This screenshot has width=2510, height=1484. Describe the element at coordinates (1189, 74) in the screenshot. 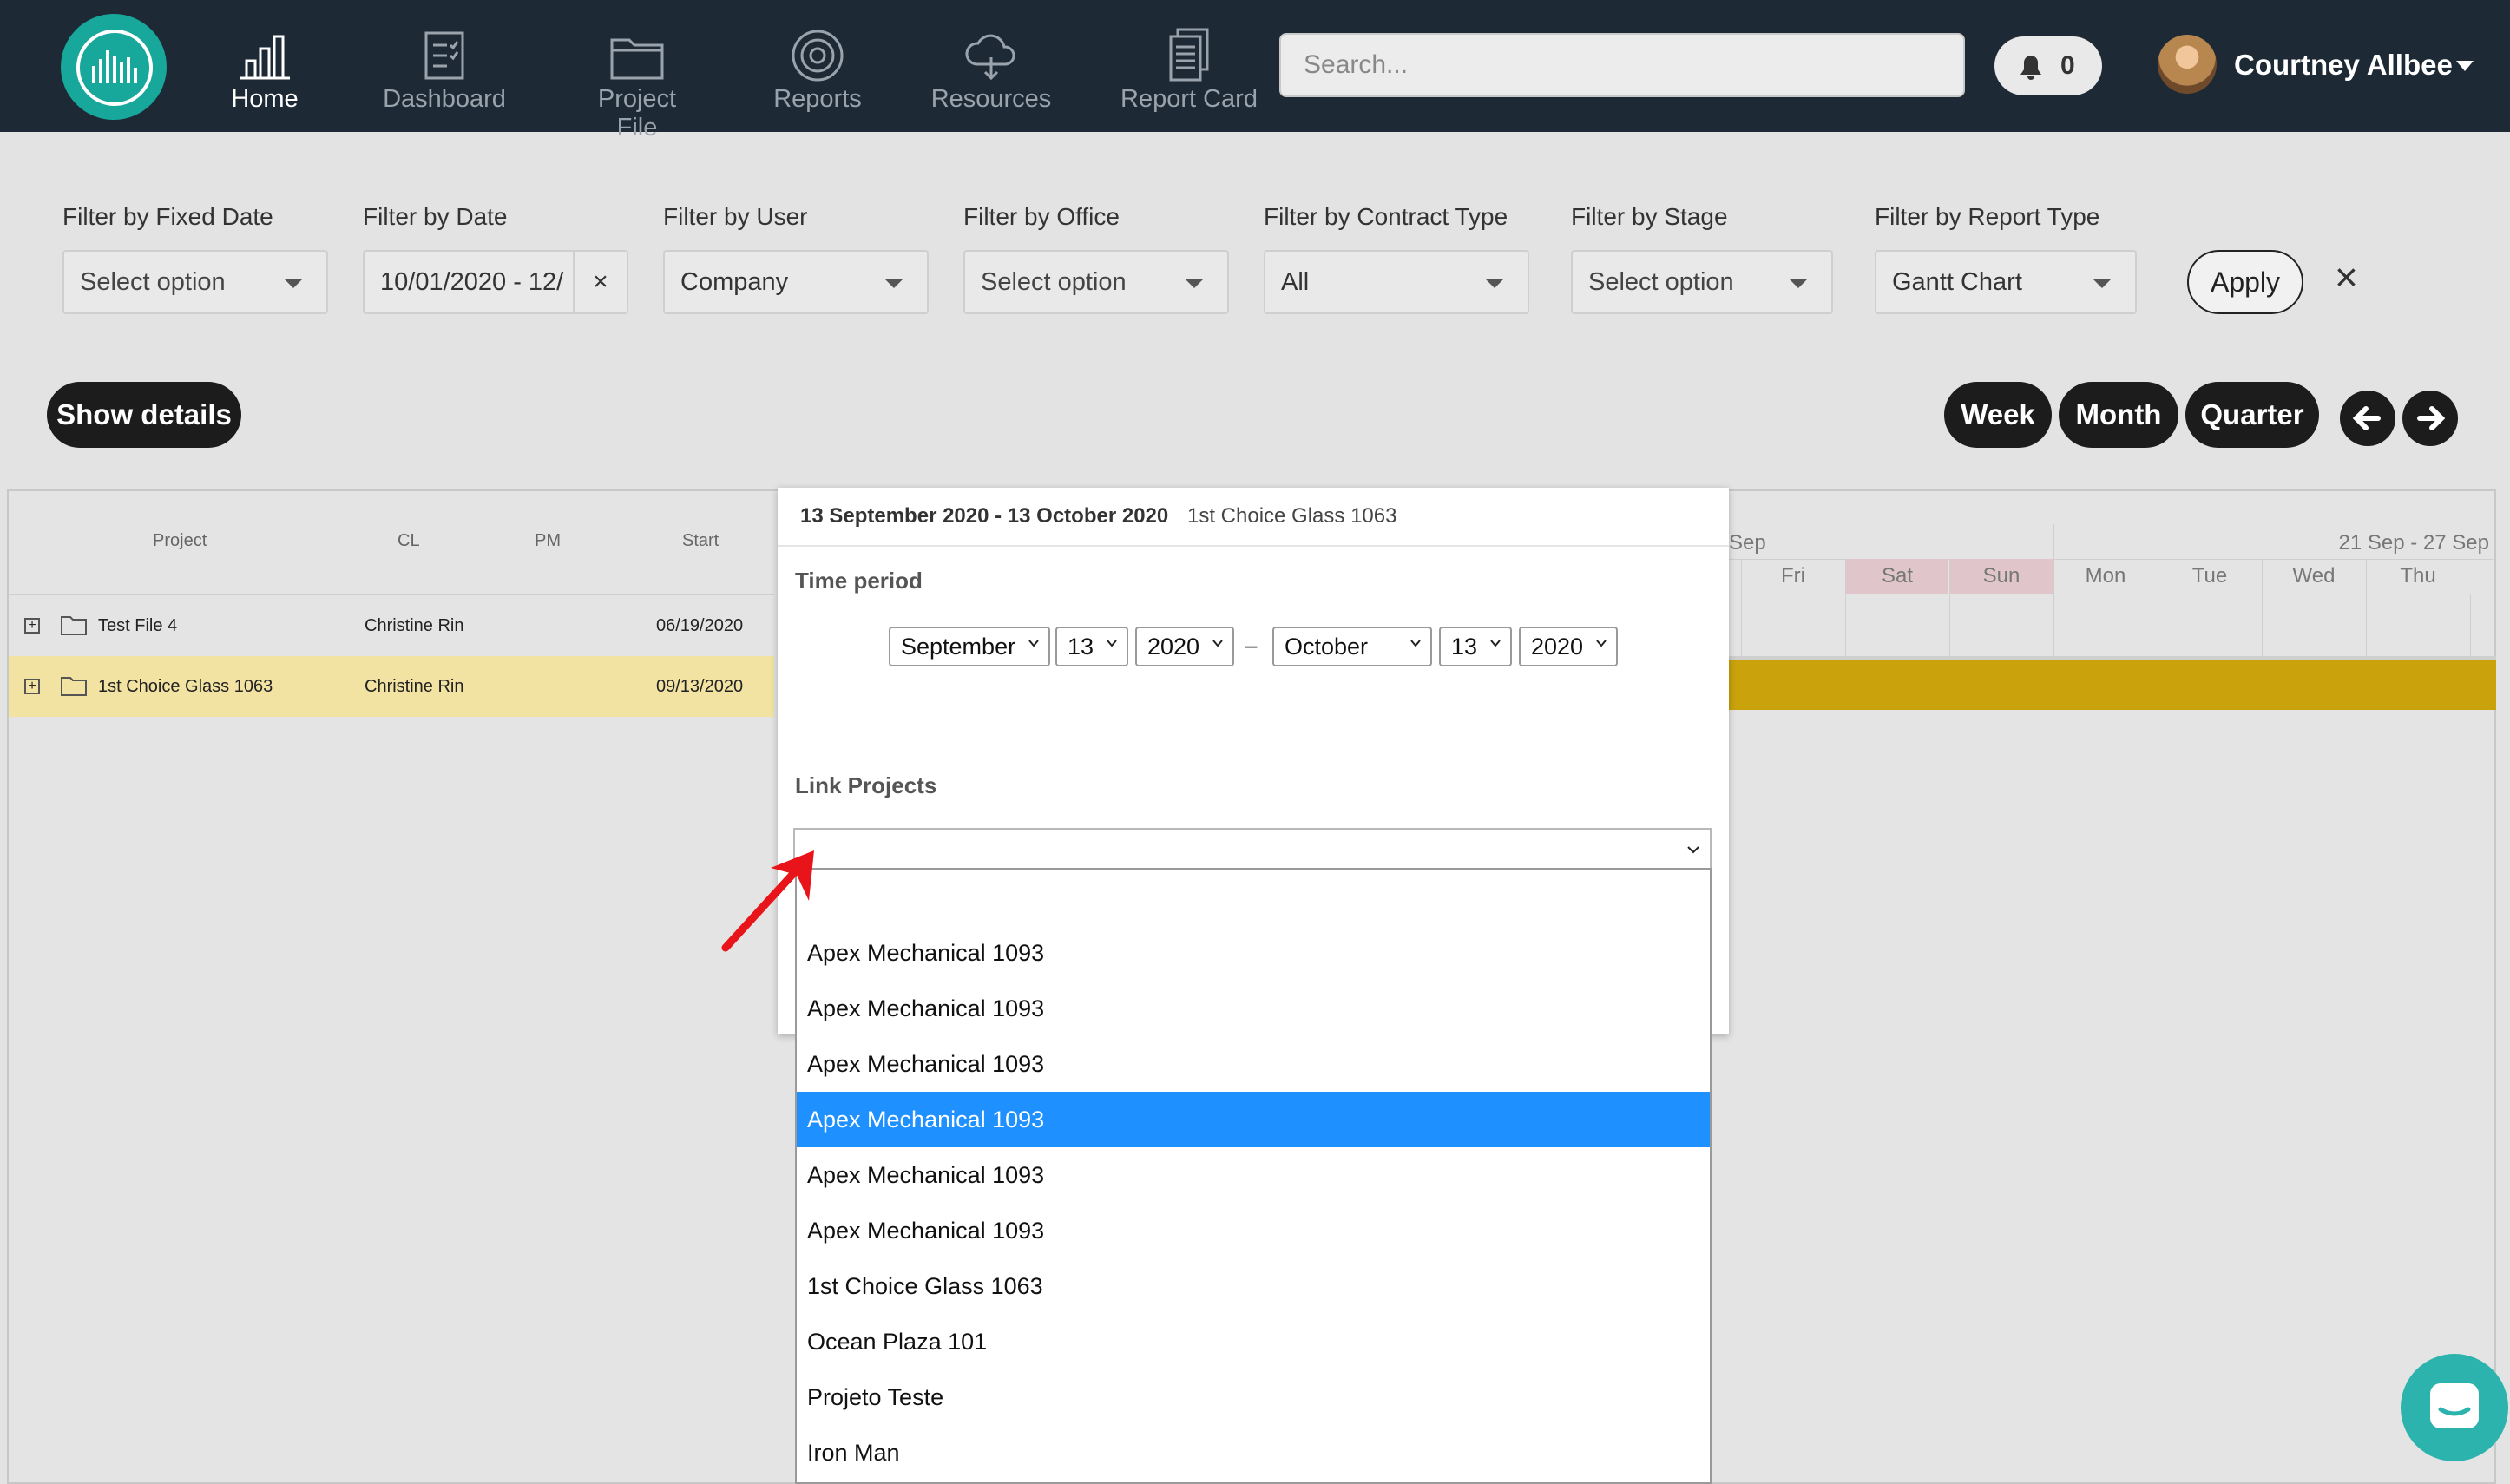

I see `nav-report-card: Report Card` at that location.